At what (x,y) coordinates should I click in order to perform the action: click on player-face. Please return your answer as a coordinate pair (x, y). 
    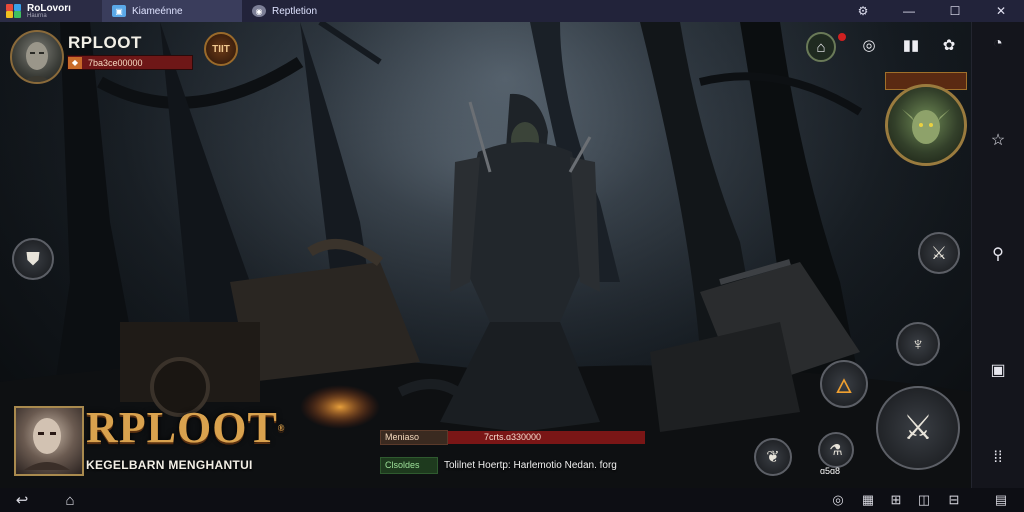
    Looking at the image, I should click on (37, 62).